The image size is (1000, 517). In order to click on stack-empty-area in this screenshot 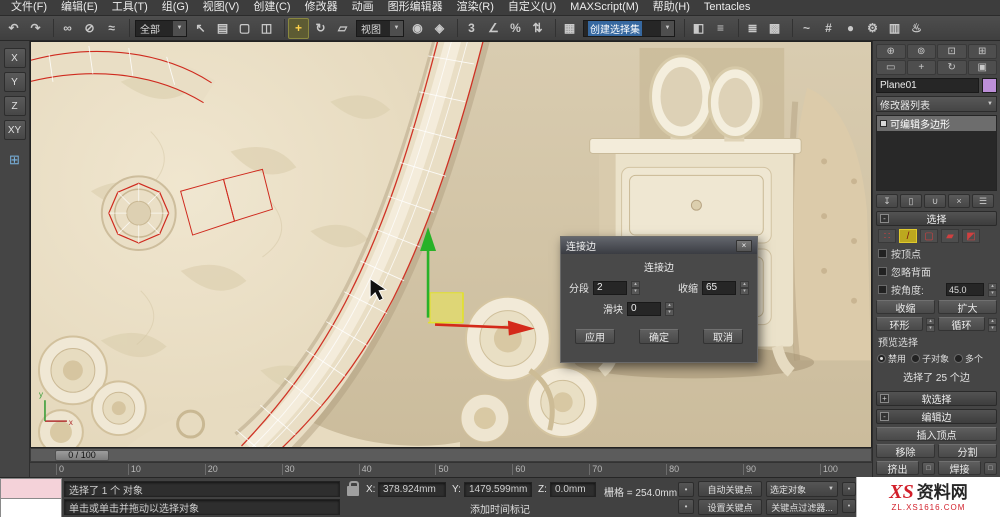, I will do `click(936, 160)`.